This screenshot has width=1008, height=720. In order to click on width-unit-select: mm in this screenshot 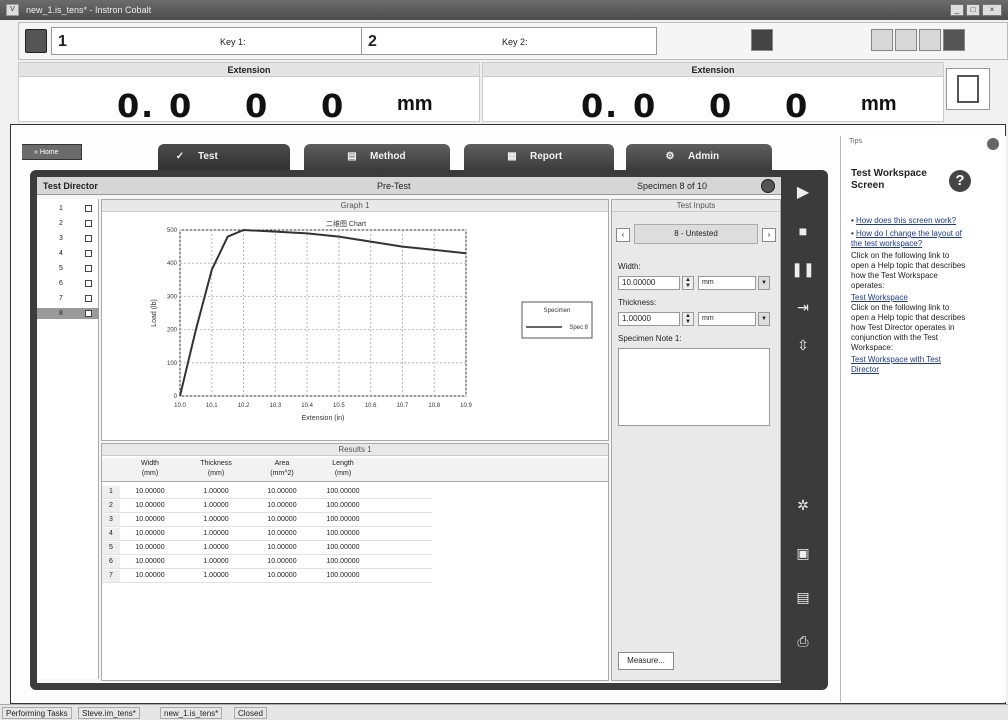, I will do `click(727, 283)`.